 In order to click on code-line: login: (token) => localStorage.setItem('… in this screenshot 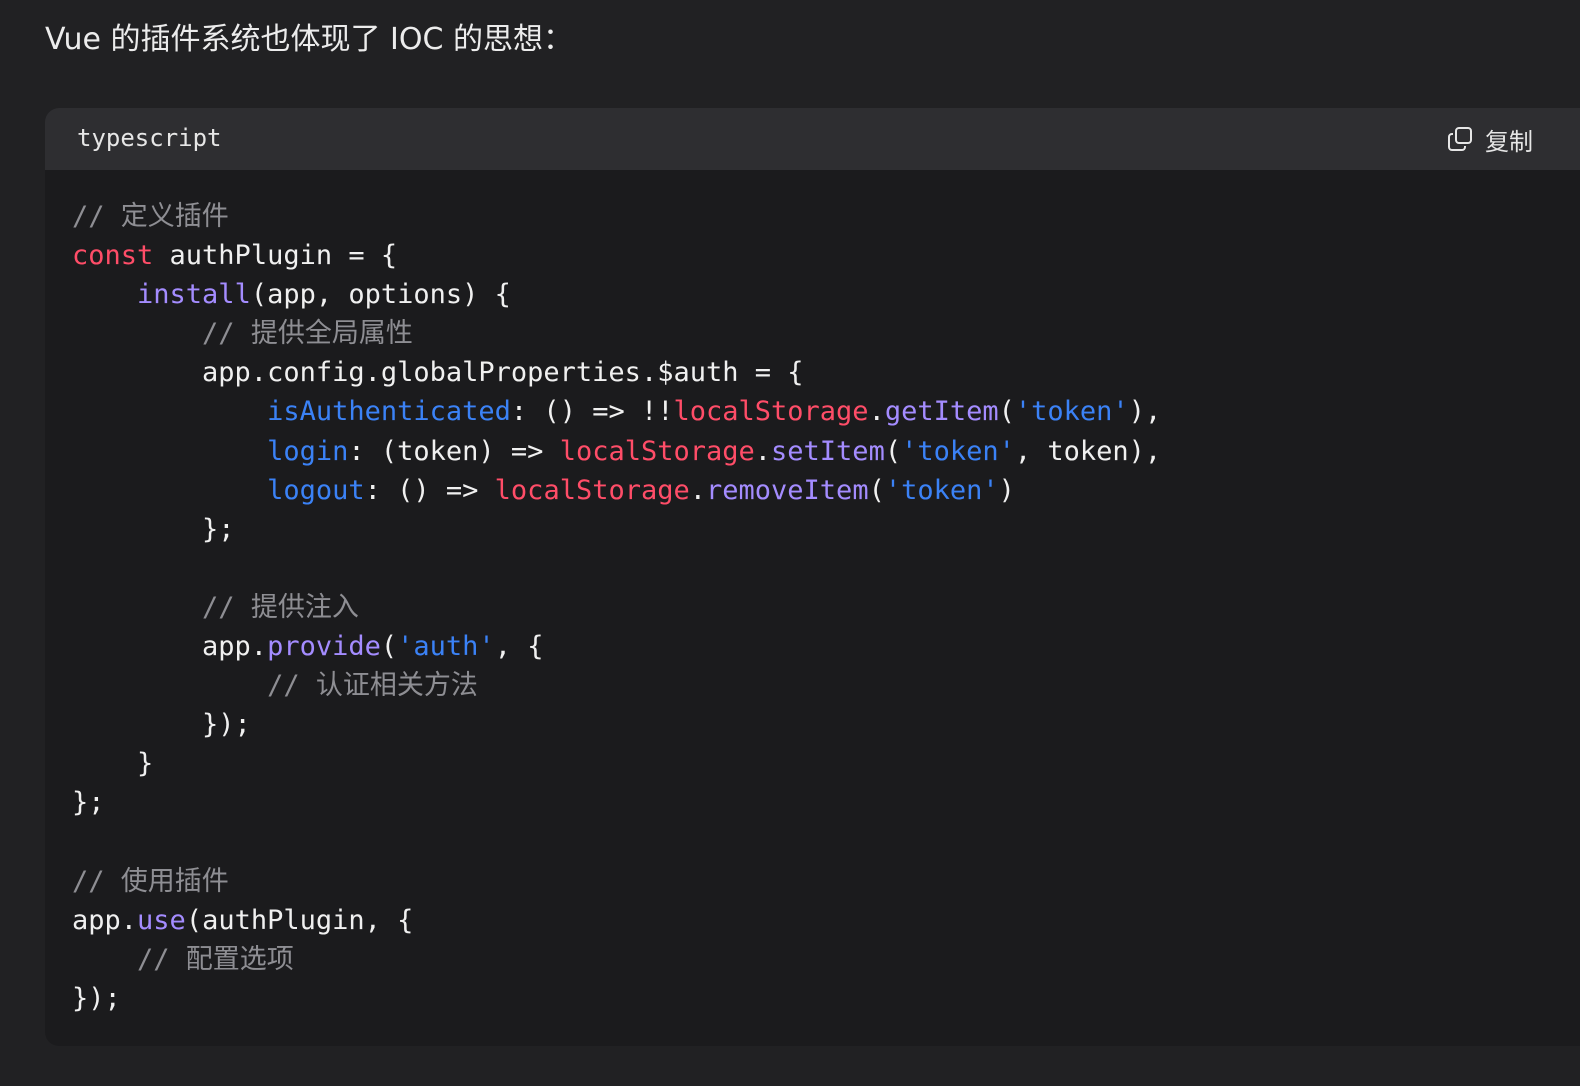, I will do `click(616, 451)`.